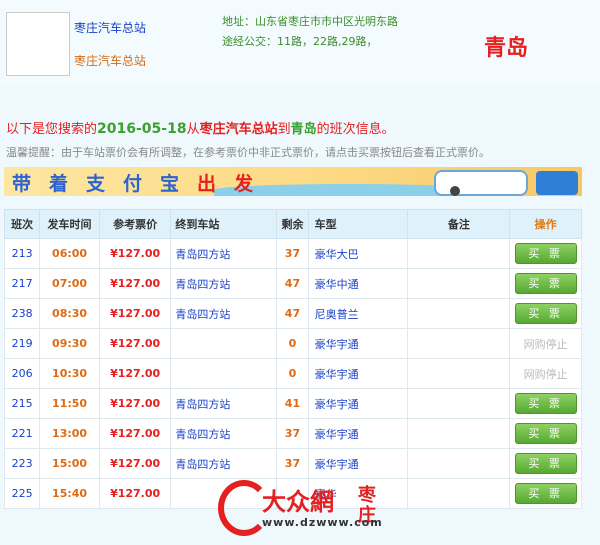 The image size is (600, 545). Describe the element at coordinates (355, 129) in the screenshot. I see `search-suffix: 的班次信息。` at that location.